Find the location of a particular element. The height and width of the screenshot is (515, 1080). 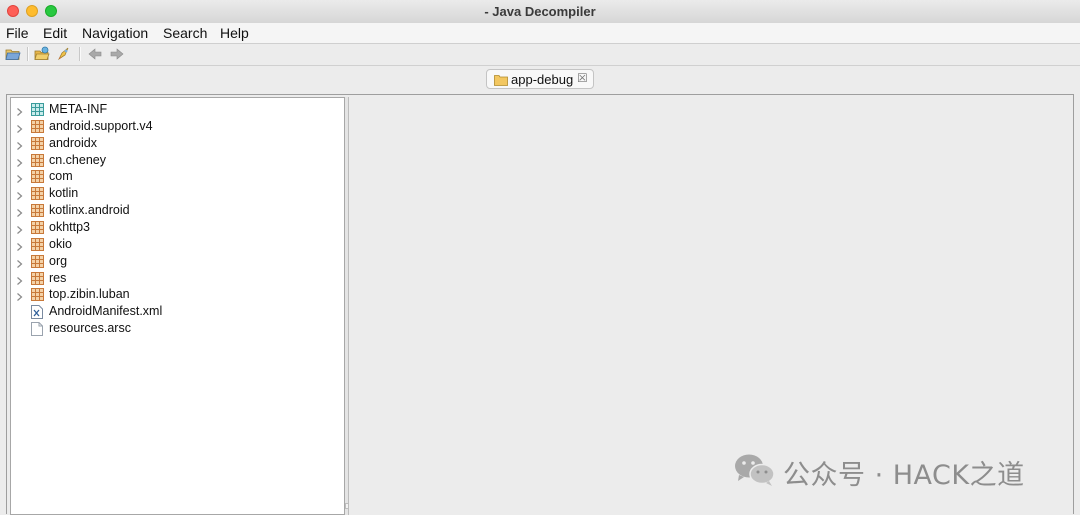

tree-node-label: top.zibin.luban is located at coordinates (89, 294).